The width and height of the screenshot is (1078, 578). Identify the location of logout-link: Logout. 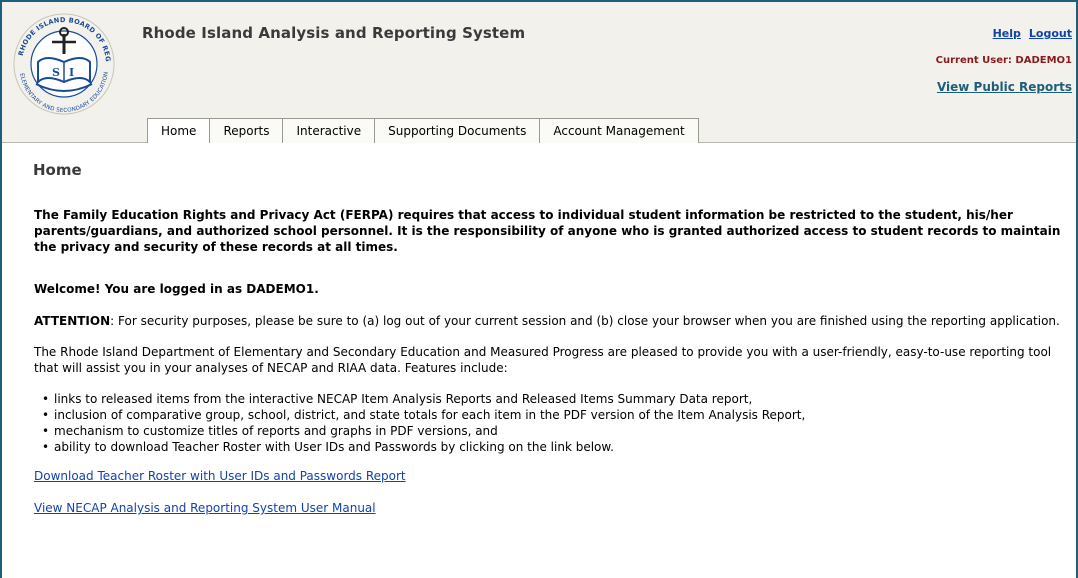
(1050, 33).